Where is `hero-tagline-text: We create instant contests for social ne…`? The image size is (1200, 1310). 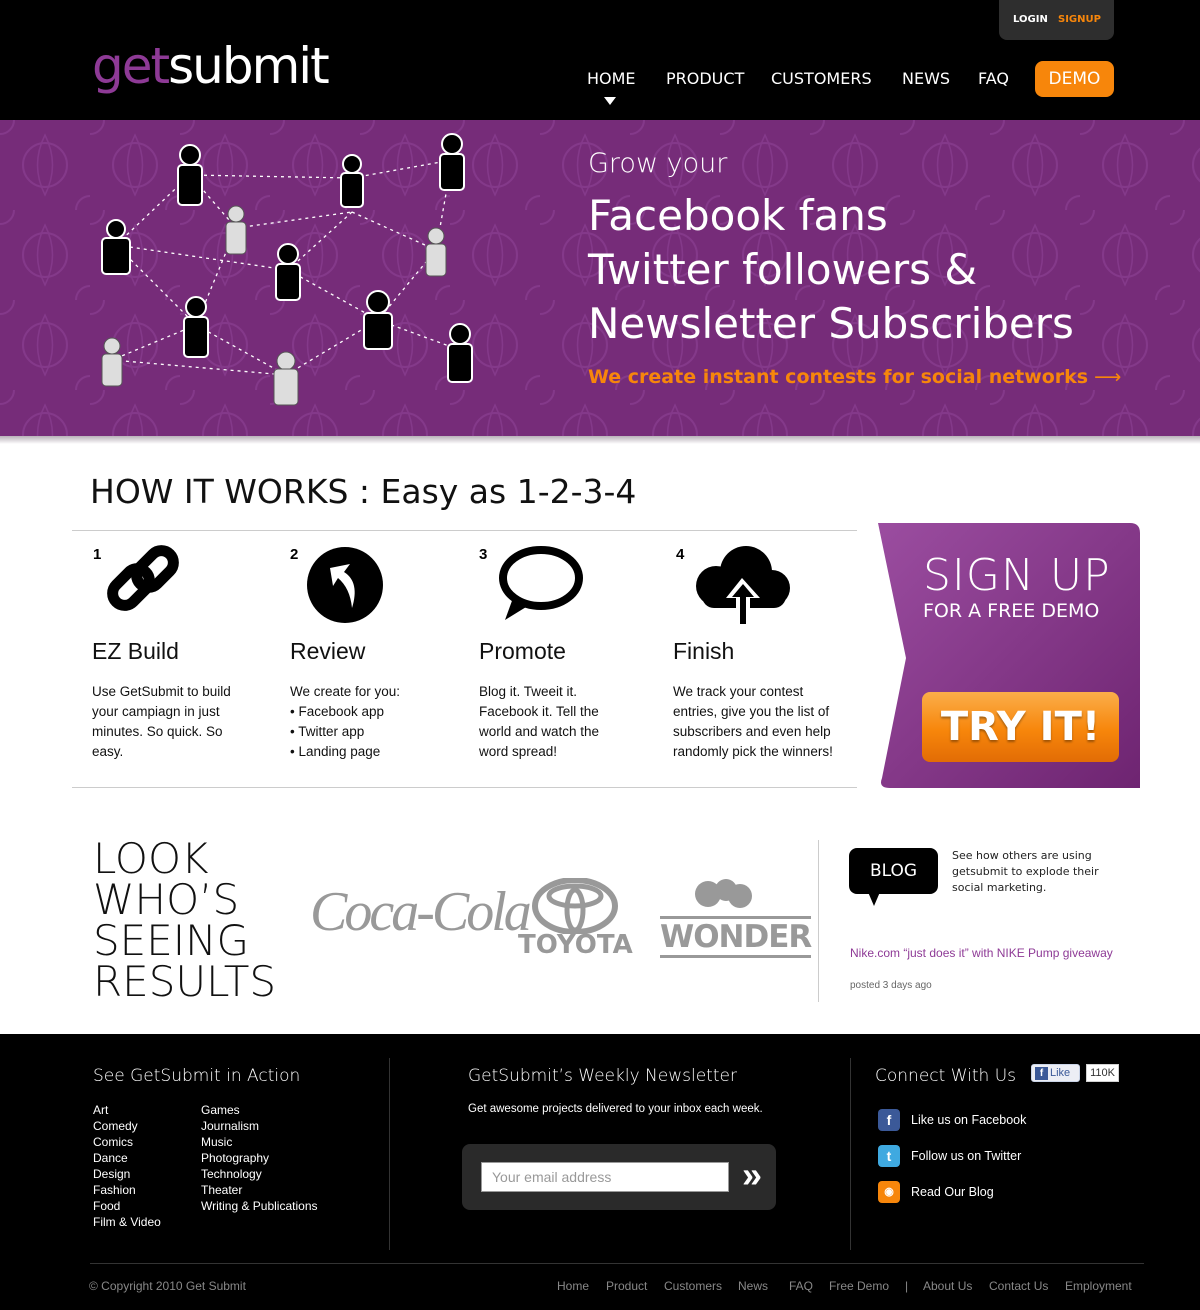
hero-tagline-text: We create instant contests for social ne… is located at coordinates (838, 377).